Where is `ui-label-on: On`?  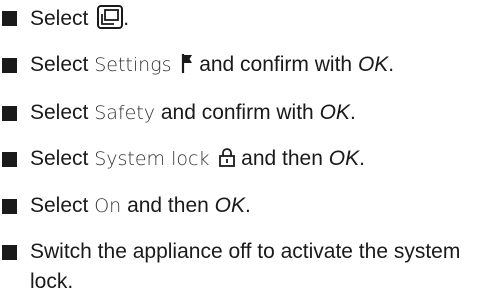 ui-label-on: On is located at coordinates (108, 206).